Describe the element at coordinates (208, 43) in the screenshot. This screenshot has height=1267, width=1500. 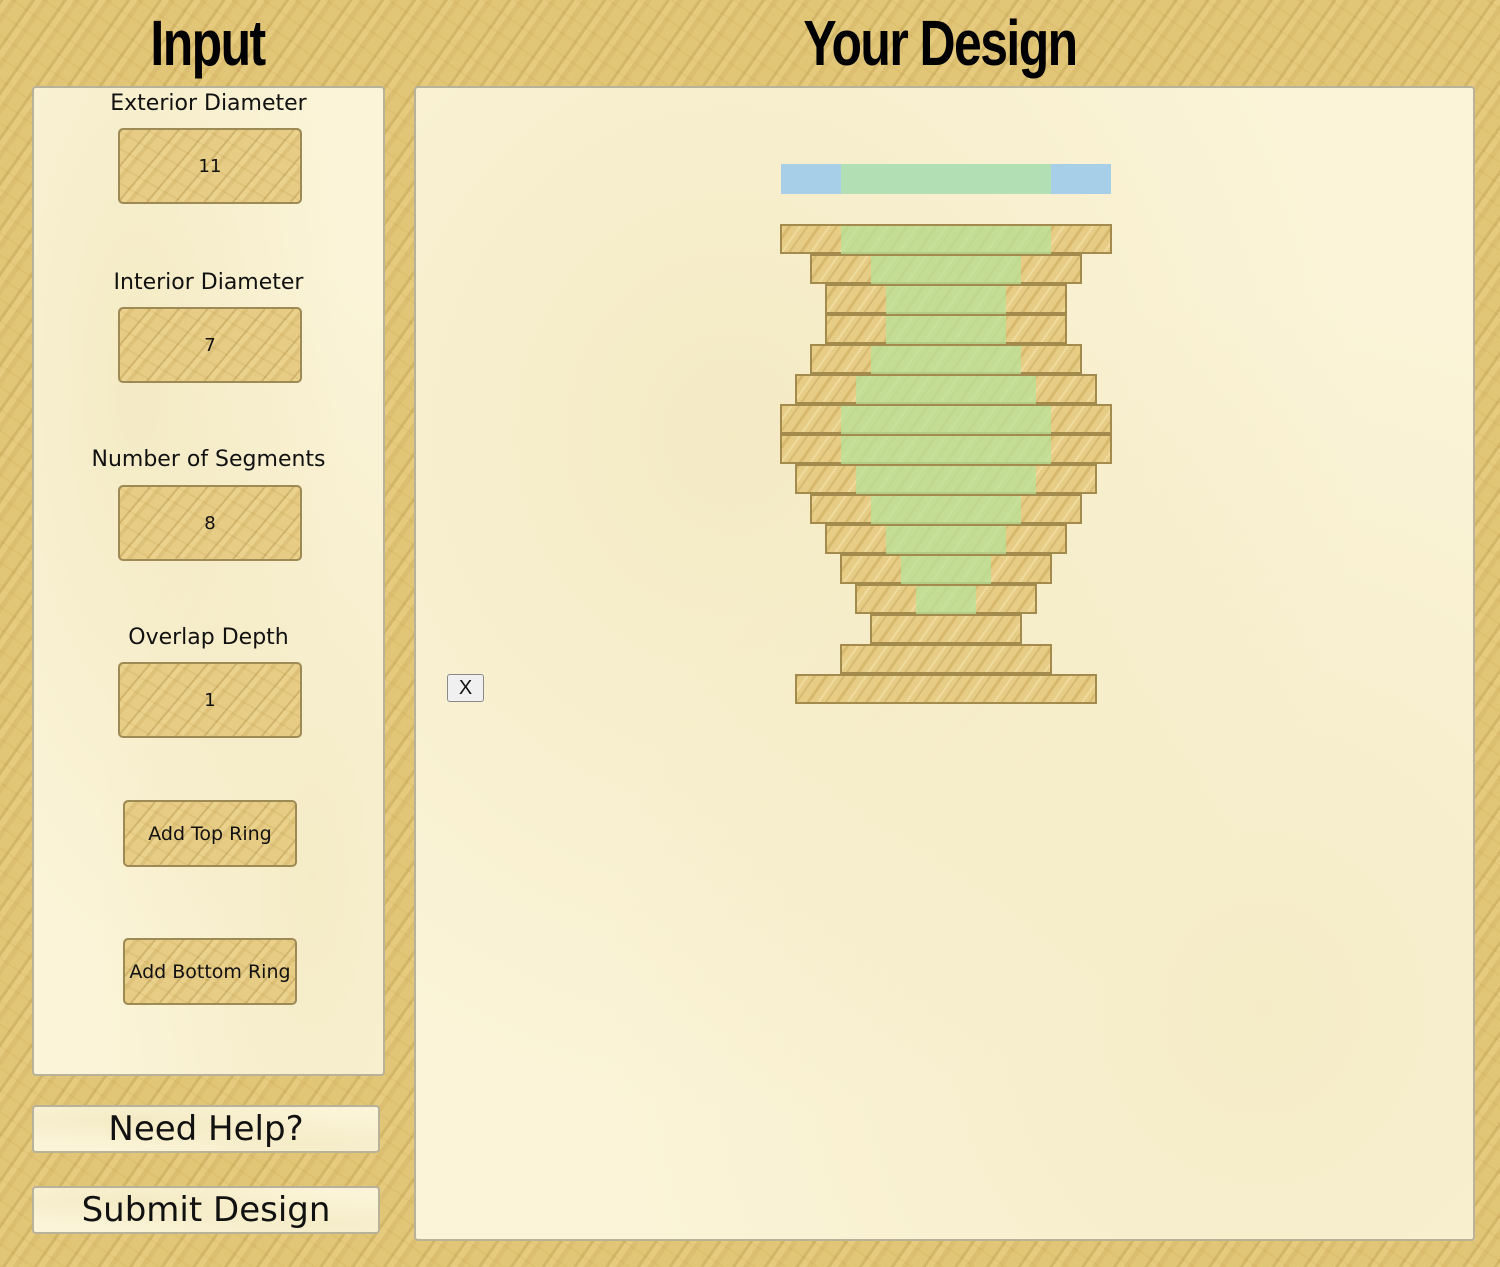
I see `input-heading: Input` at that location.